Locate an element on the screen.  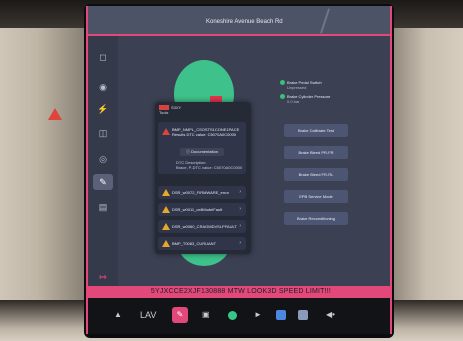
map-street-label: Koneshire Avenue Beach Rd is located at coordinates (244, 22).